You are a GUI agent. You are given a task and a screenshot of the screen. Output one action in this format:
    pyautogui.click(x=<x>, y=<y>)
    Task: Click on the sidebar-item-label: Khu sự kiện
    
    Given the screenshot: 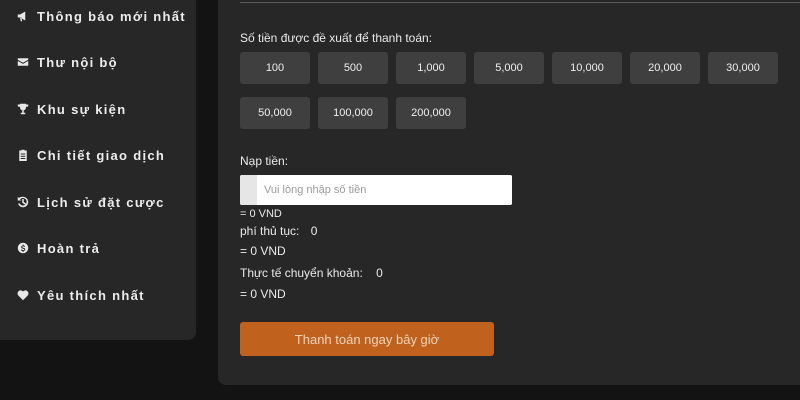 What is the action you would take?
    pyautogui.click(x=82, y=109)
    